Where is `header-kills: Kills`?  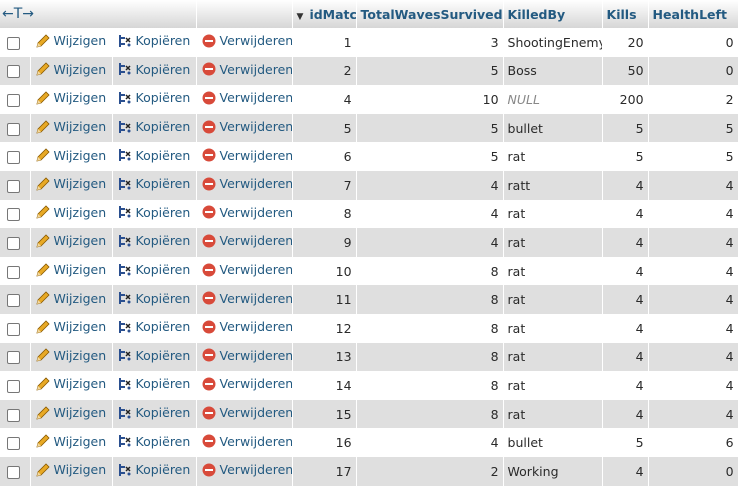 header-kills: Kills is located at coordinates (625, 14).